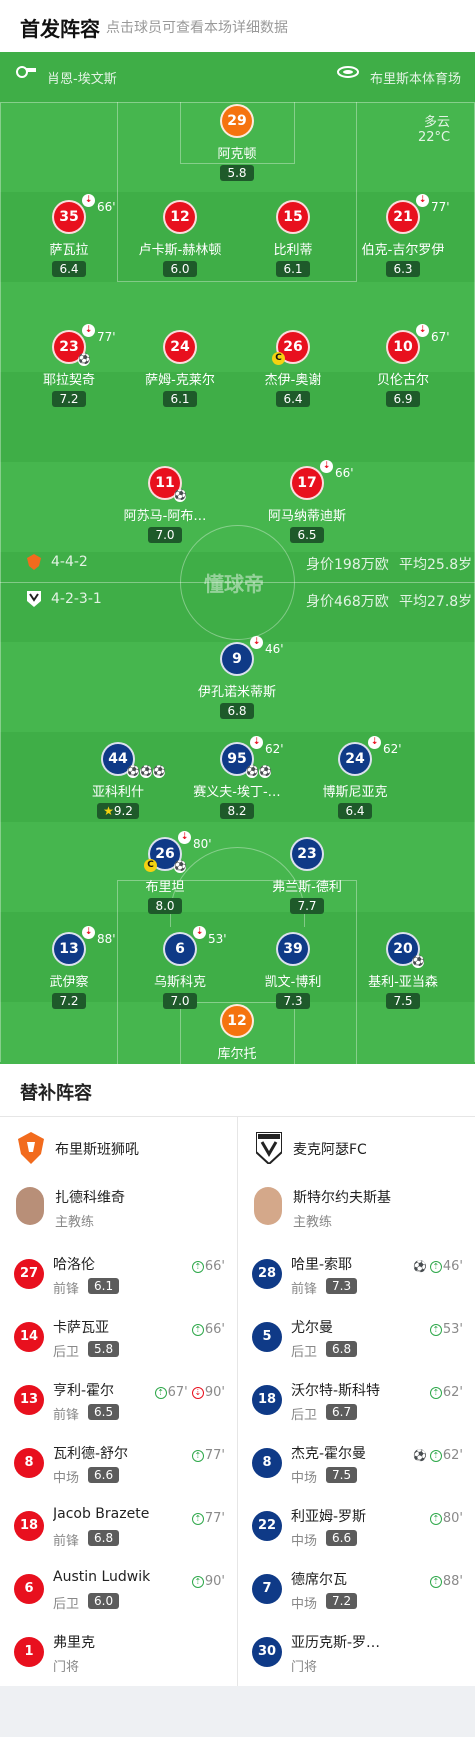 The height and width of the screenshot is (1737, 475). I want to click on stadium-name: 布里斯本体育场, so click(416, 79).